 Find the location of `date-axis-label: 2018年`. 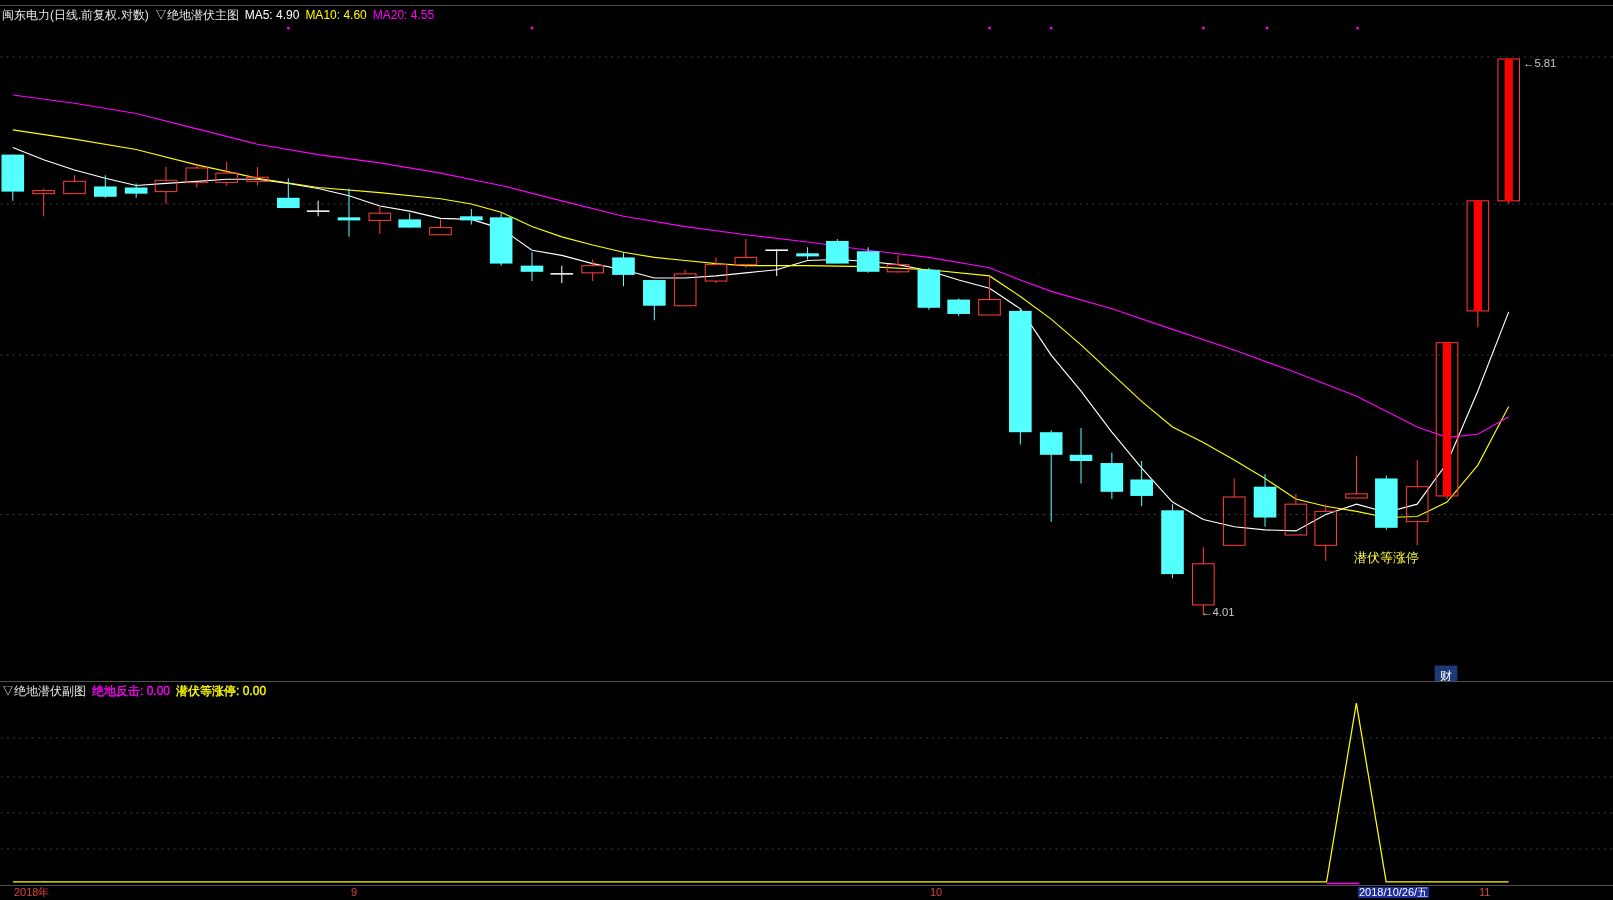

date-axis-label: 2018年 is located at coordinates (32, 892).